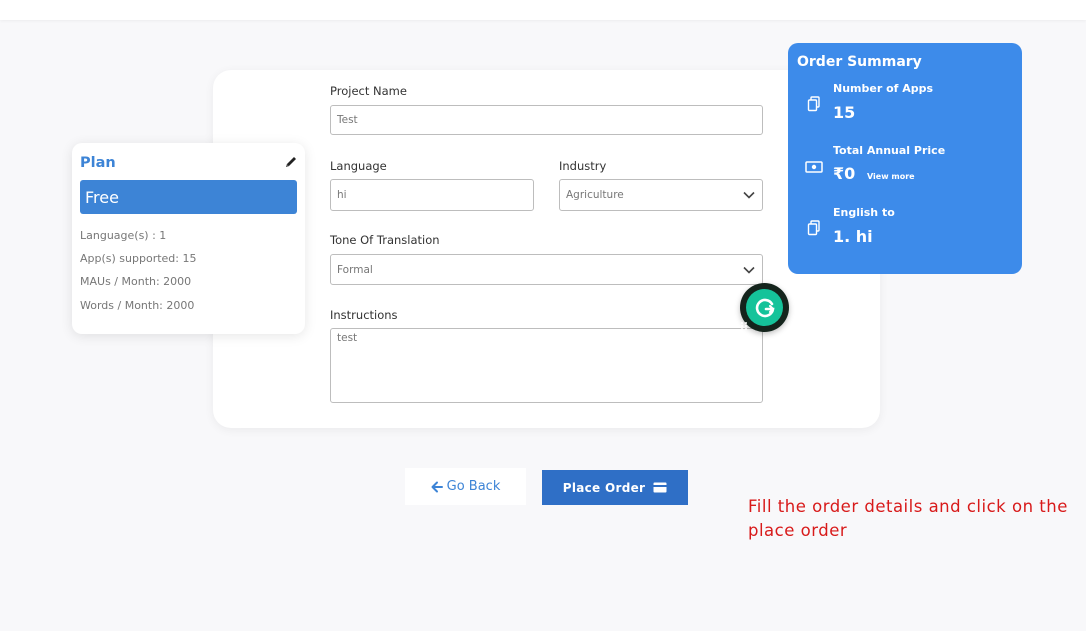  Describe the element at coordinates (473, 486) in the screenshot. I see `go-back-label: Go Back` at that location.